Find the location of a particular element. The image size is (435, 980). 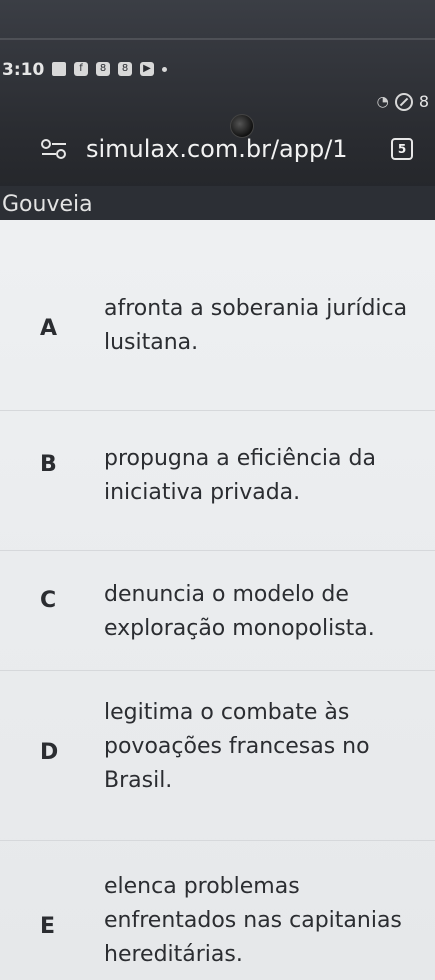

wifi-icon: ◔ is located at coordinates (382, 101).